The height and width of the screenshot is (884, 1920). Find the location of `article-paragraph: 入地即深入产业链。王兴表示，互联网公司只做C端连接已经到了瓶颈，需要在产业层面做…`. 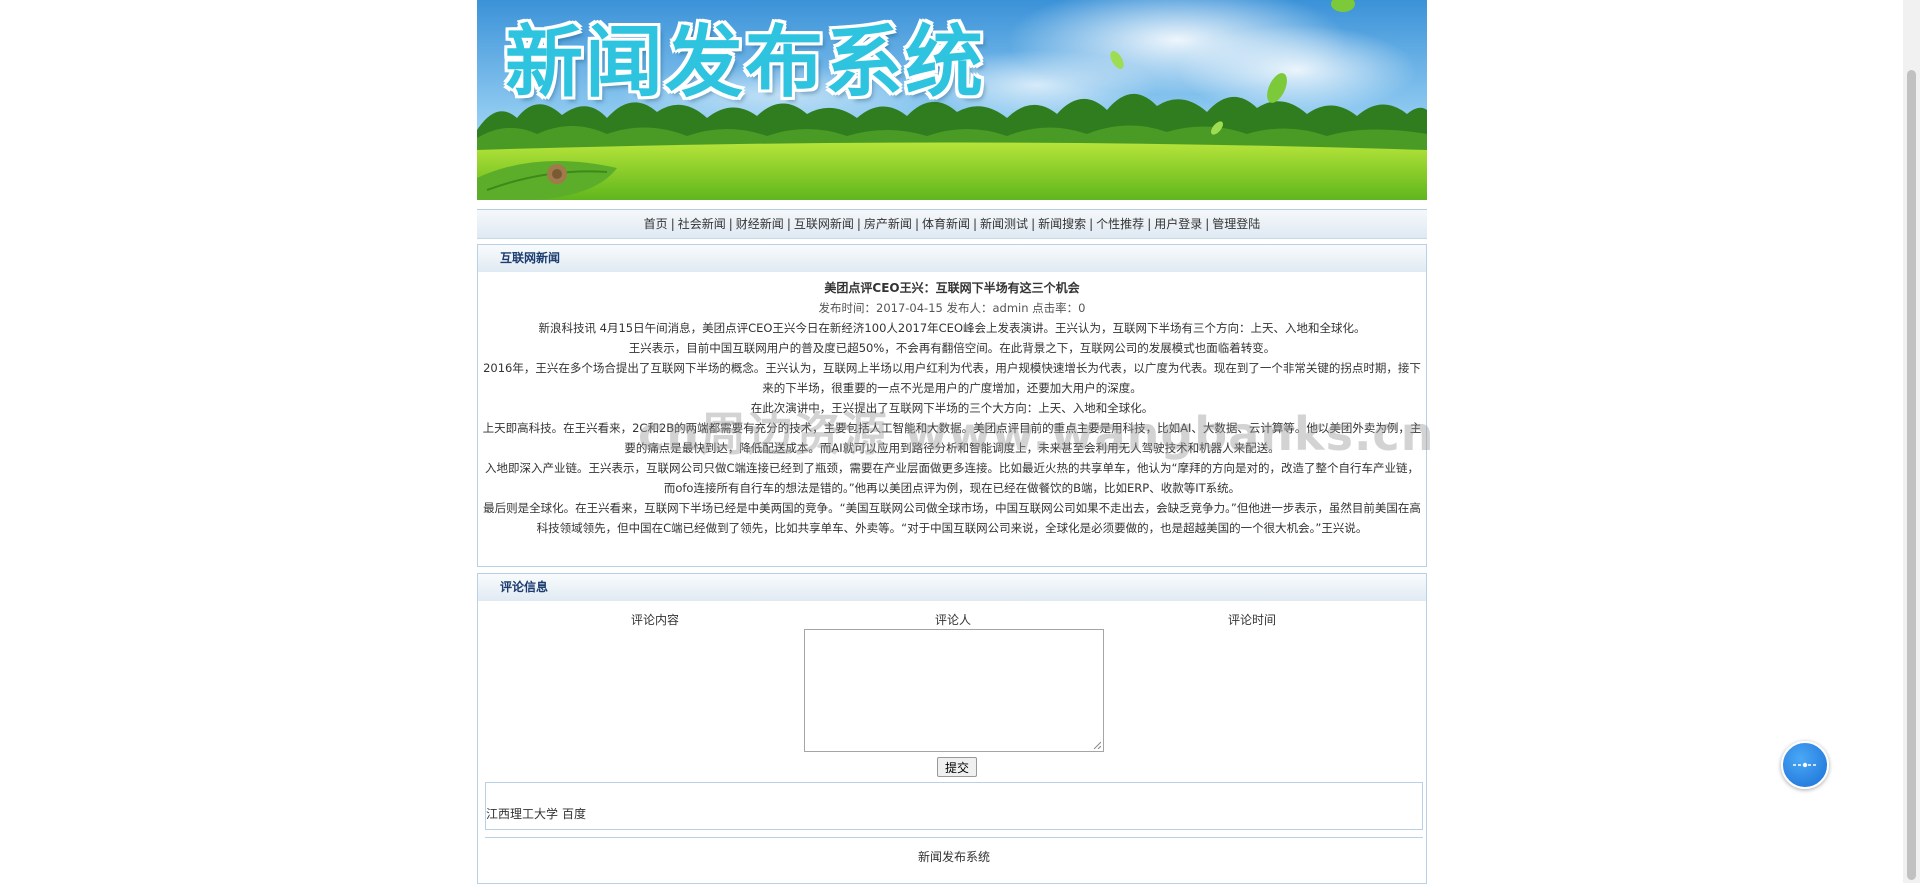

article-paragraph: 入地即深入产业链。王兴表示，互联网公司只做C端连接已经到了瓶颈，需要在产业层面做… is located at coordinates (952, 478).